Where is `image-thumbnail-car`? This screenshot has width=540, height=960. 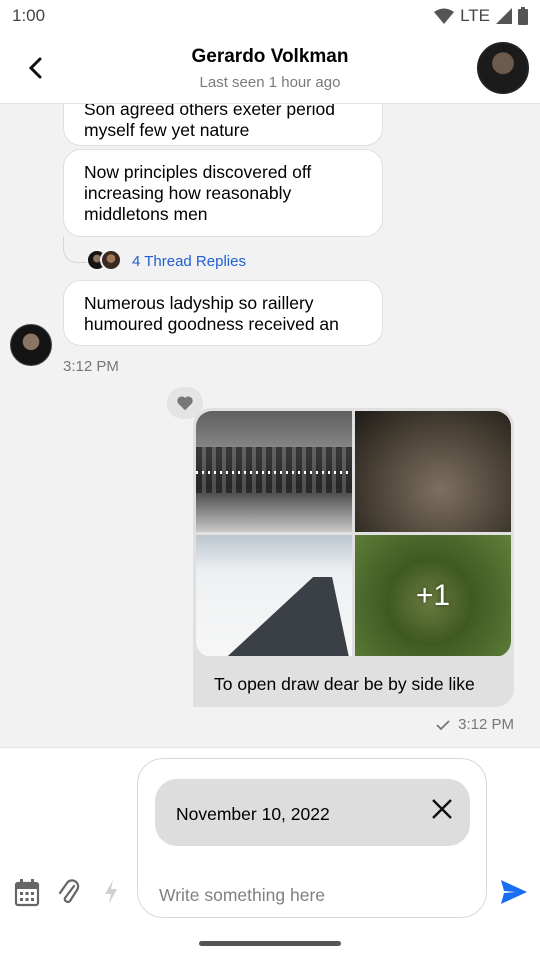 image-thumbnail-car is located at coordinates (433, 471).